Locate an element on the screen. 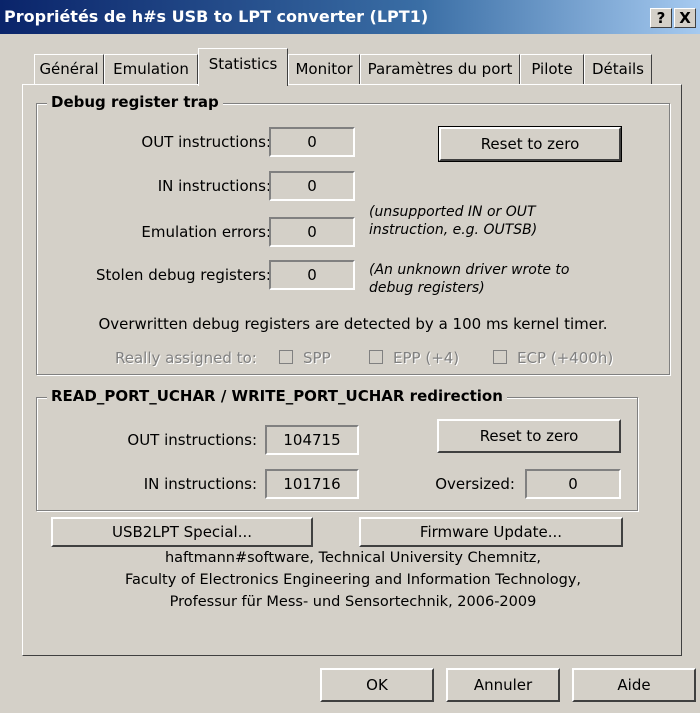  tab-driver: Pilote is located at coordinates (552, 69).